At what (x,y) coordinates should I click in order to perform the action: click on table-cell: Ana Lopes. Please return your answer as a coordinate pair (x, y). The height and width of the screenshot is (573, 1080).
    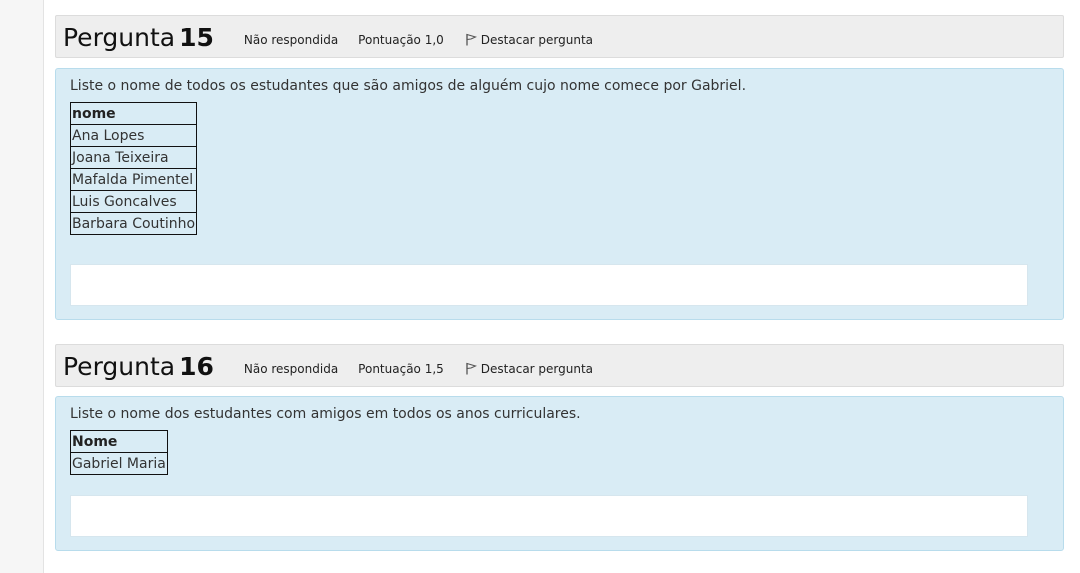
    Looking at the image, I should click on (133, 135).